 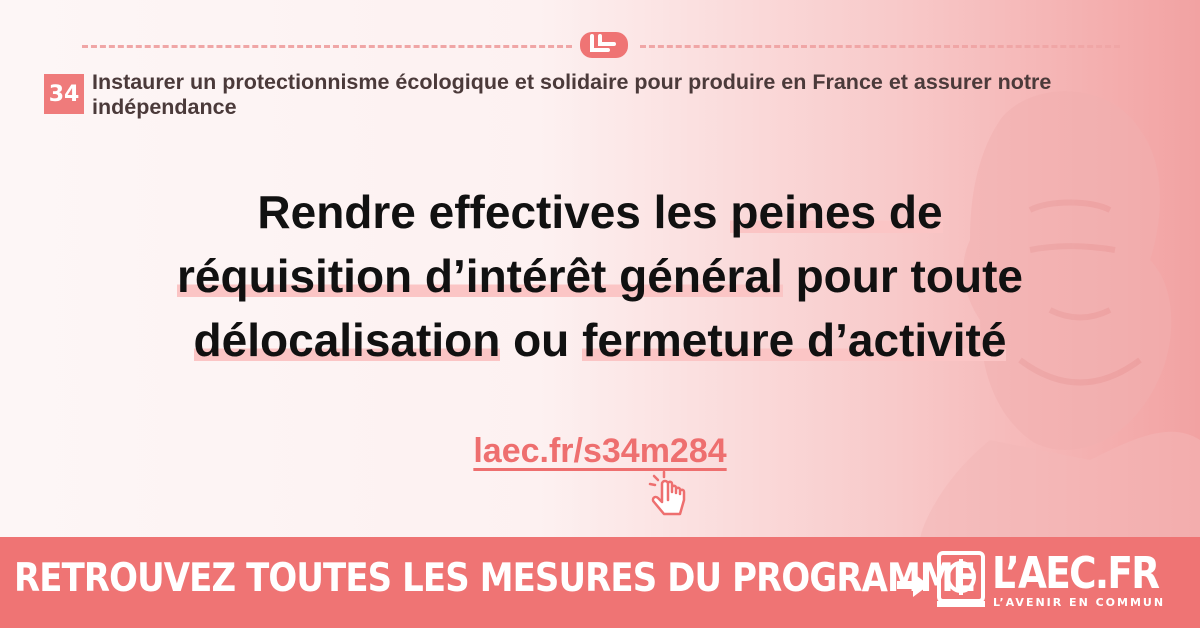 I want to click on chapter-number-badge: 34, so click(x=64, y=94).